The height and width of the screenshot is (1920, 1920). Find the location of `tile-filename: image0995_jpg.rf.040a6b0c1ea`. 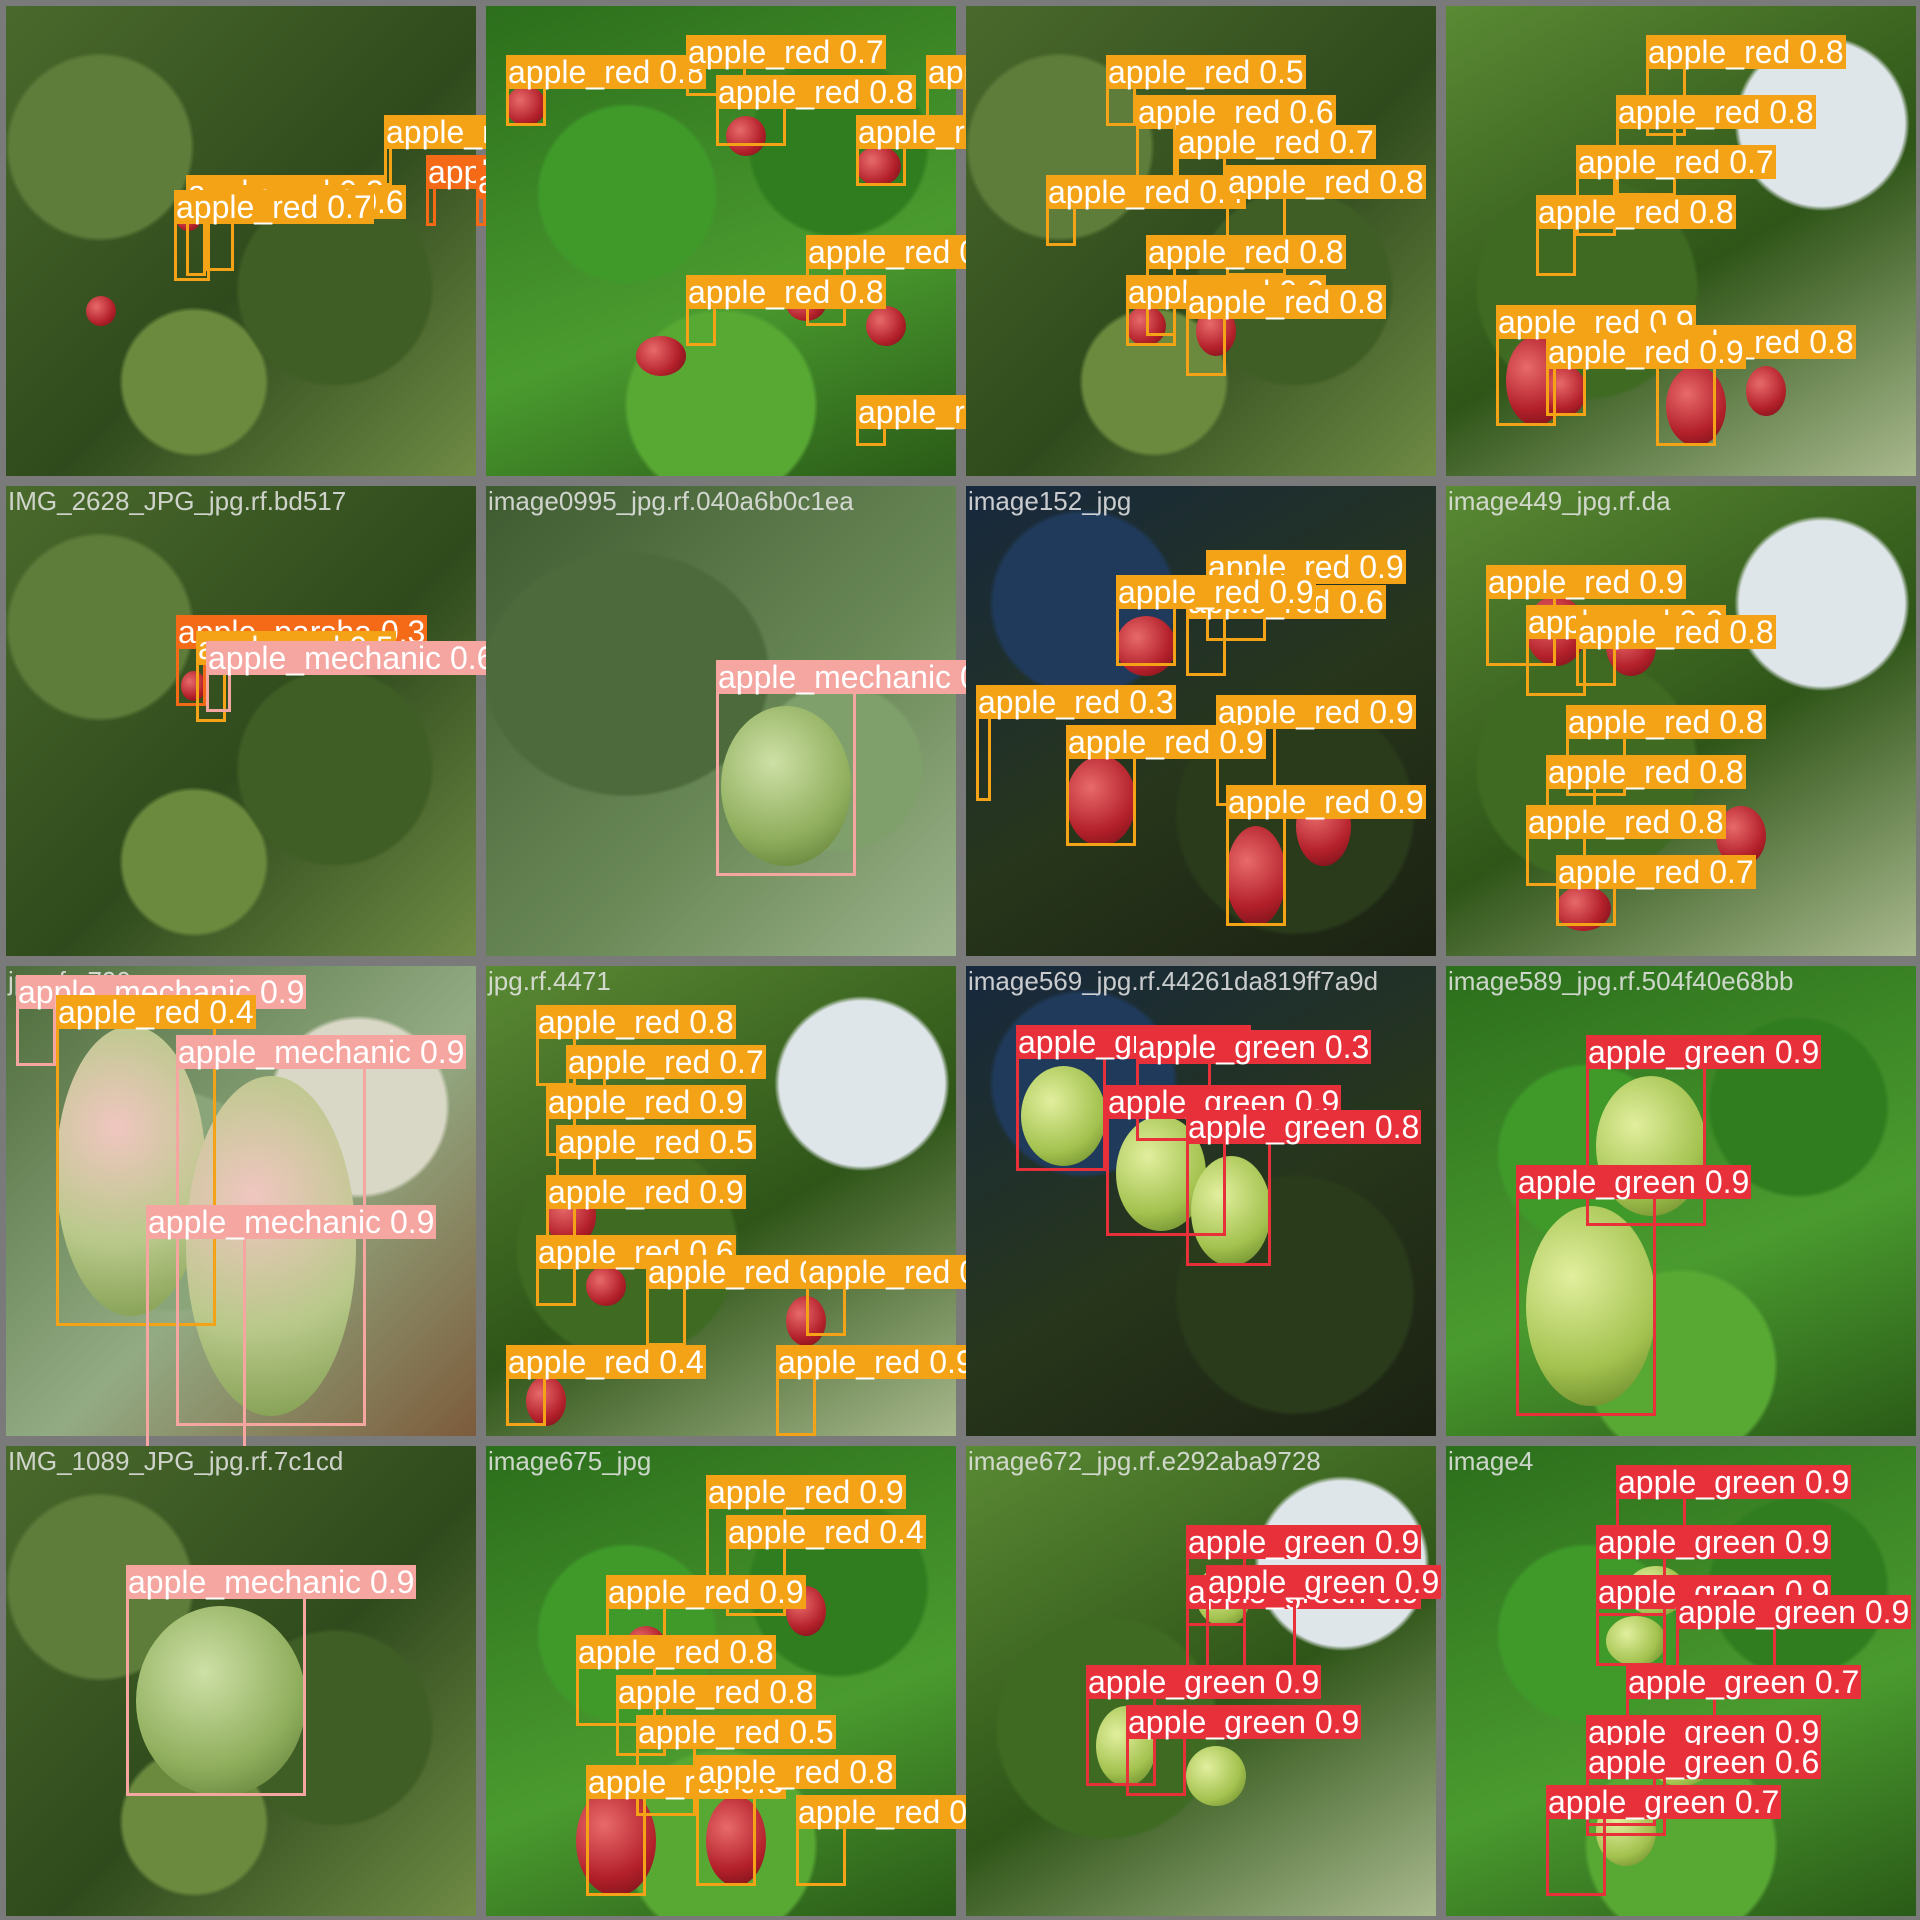

tile-filename: image0995_jpg.rf.040a6b0c1ea is located at coordinates (671, 501).